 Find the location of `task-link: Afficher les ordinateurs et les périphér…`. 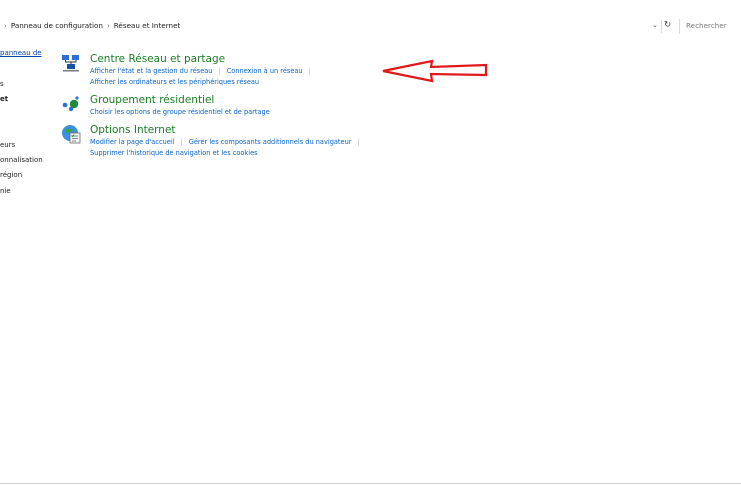

task-link: Afficher les ordinateurs et les périphér… is located at coordinates (174, 82).